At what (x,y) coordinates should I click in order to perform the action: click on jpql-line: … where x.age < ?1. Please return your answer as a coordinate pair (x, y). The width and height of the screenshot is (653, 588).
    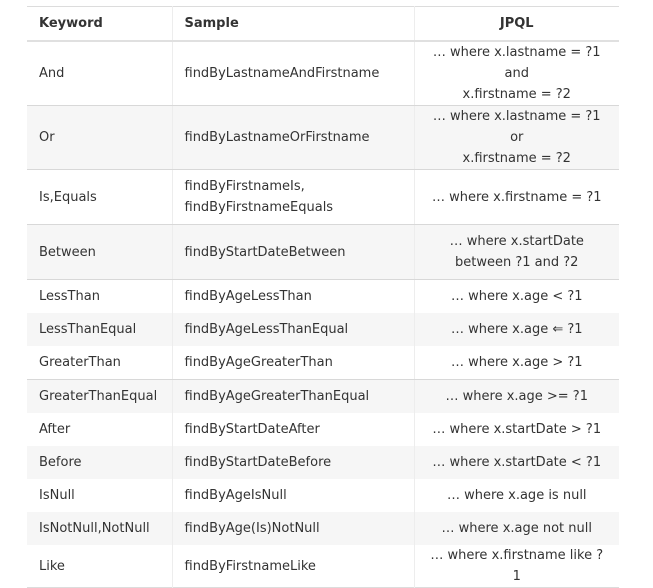
    Looking at the image, I should click on (516, 296).